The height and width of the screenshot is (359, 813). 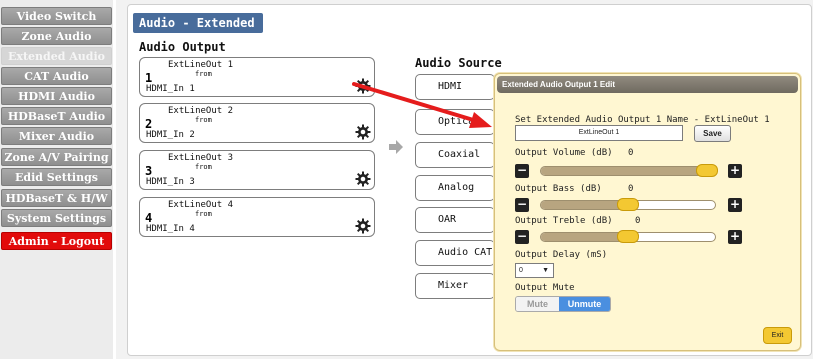 I want to click on output-card-1: ExtLineOut 1 from 1 HDMI_In 1, so click(x=257, y=77).